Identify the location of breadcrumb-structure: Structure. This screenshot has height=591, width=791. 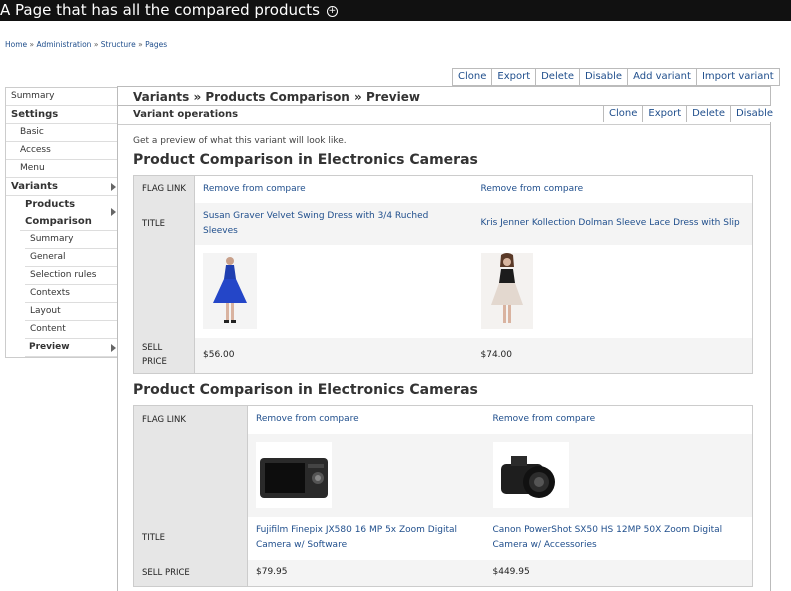
(118, 44).